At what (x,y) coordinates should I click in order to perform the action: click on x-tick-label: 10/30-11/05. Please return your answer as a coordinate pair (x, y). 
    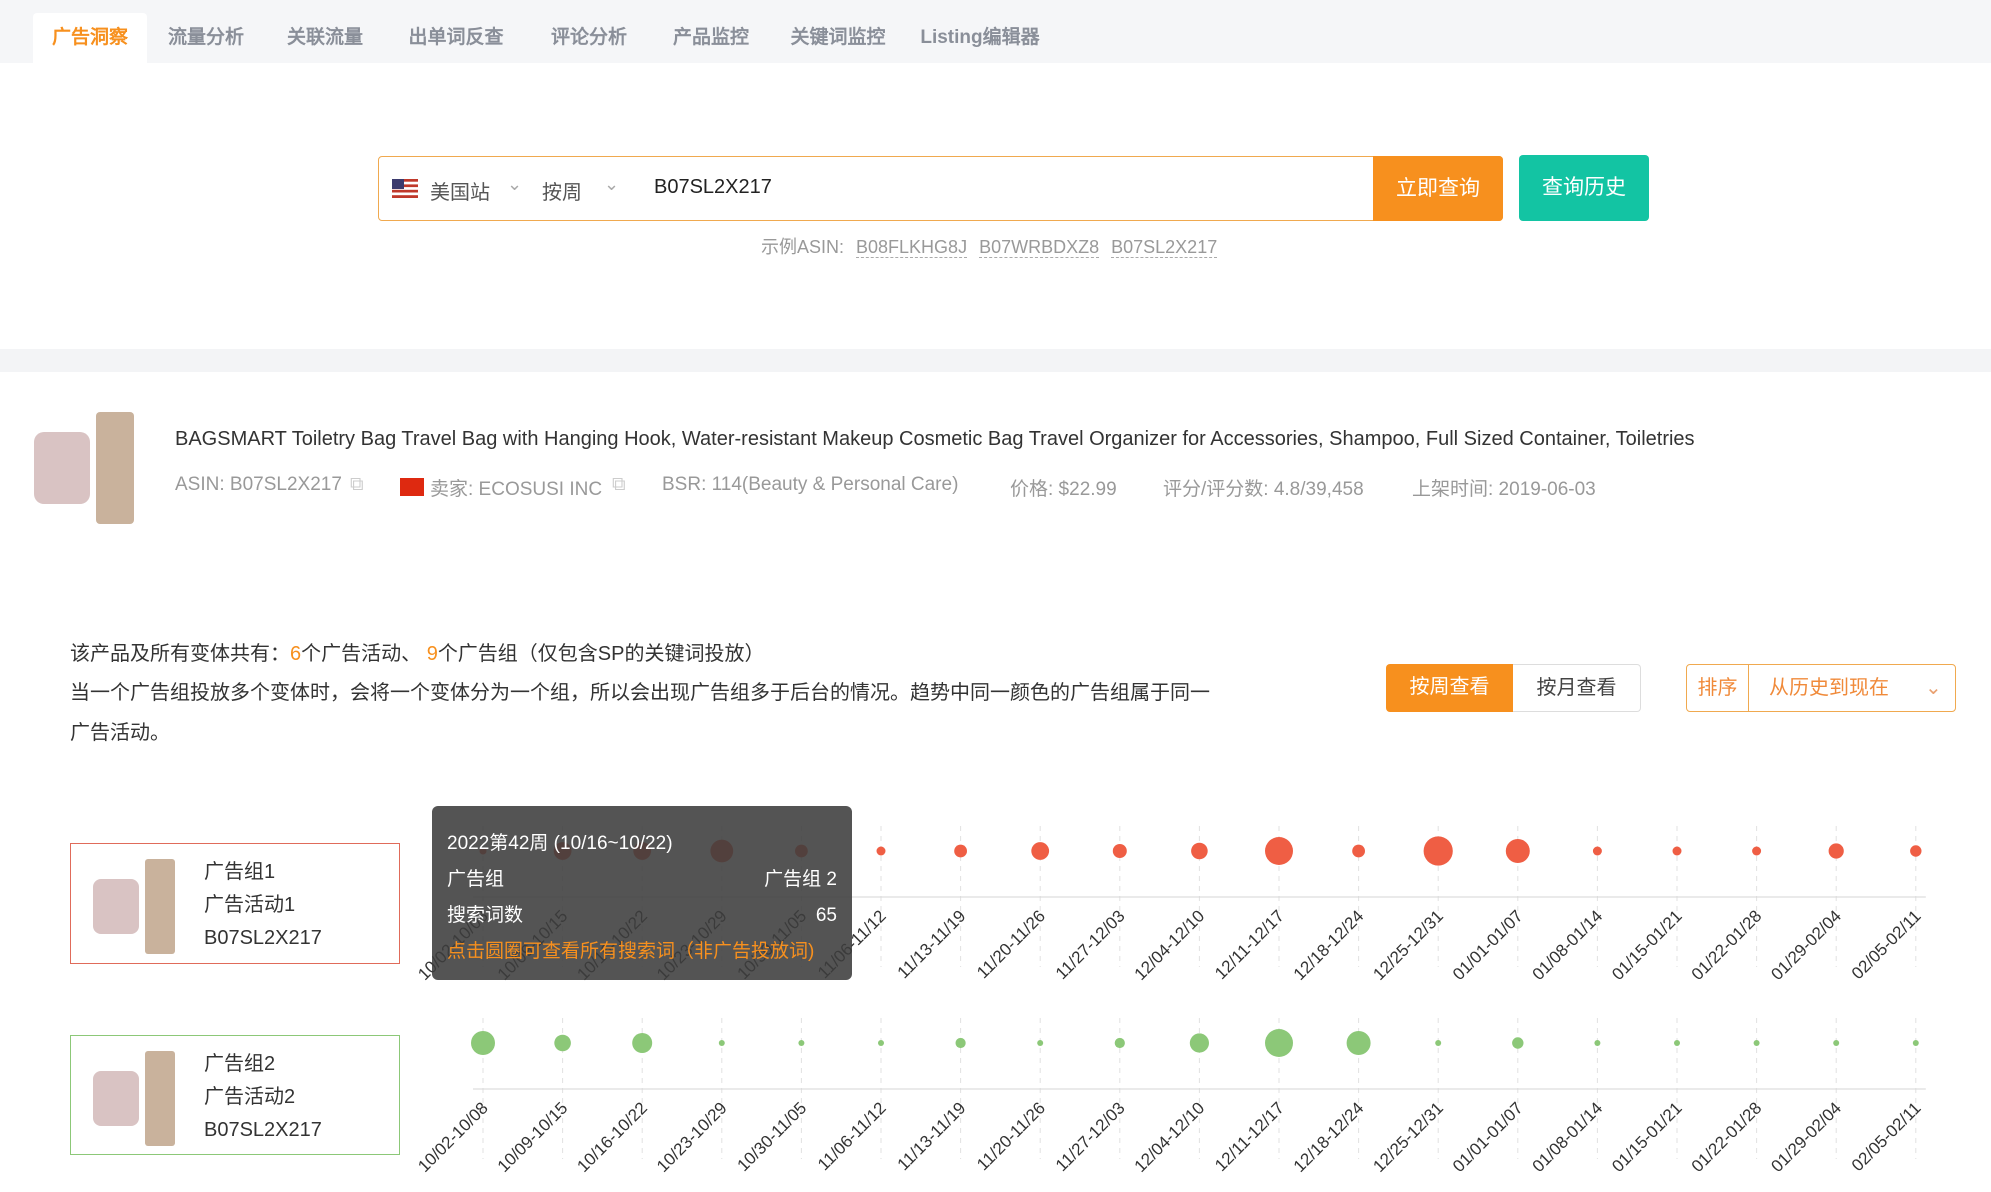
    Looking at the image, I should click on (772, 1136).